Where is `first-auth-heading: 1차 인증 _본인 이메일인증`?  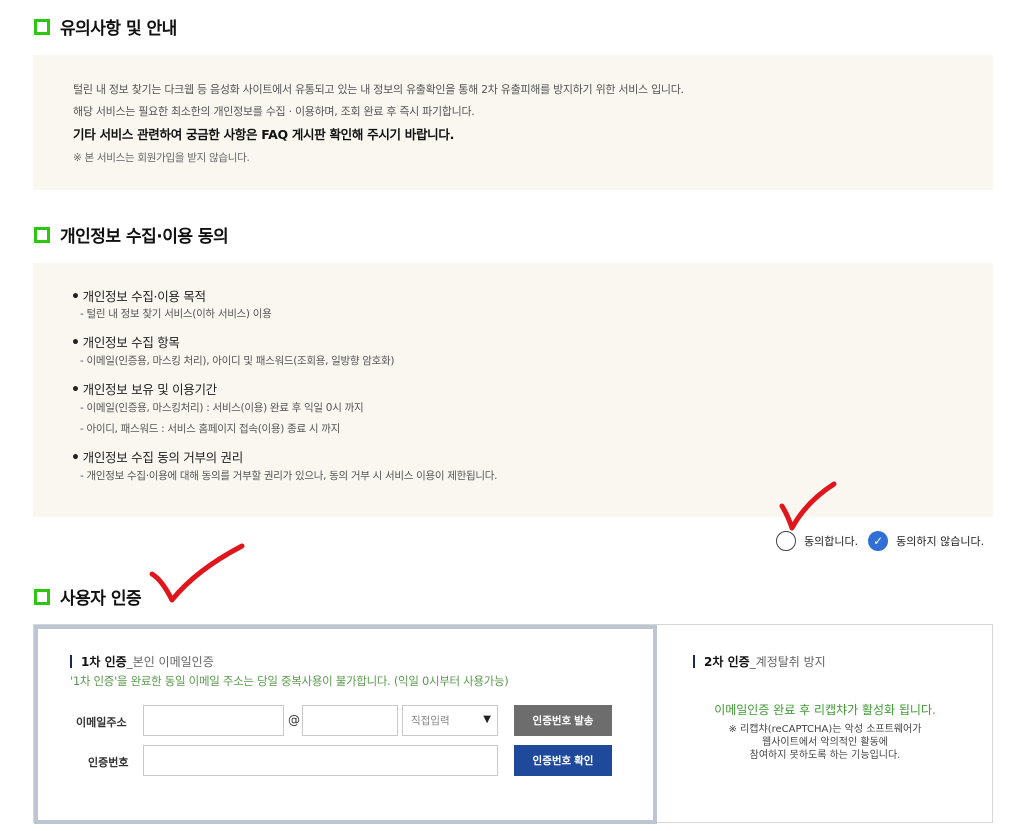 first-auth-heading: 1차 인증 _본인 이메일인증 is located at coordinates (142, 661).